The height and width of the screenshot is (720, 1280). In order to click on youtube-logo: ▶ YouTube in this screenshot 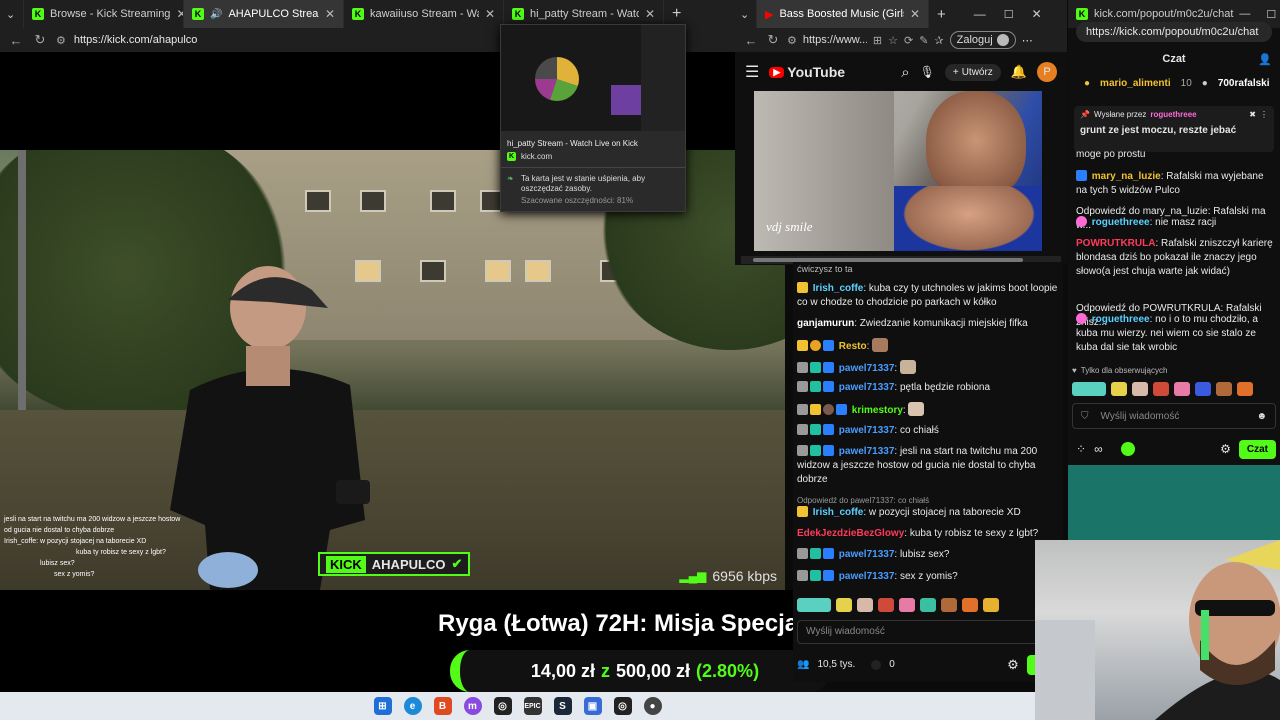, I will do `click(807, 72)`.